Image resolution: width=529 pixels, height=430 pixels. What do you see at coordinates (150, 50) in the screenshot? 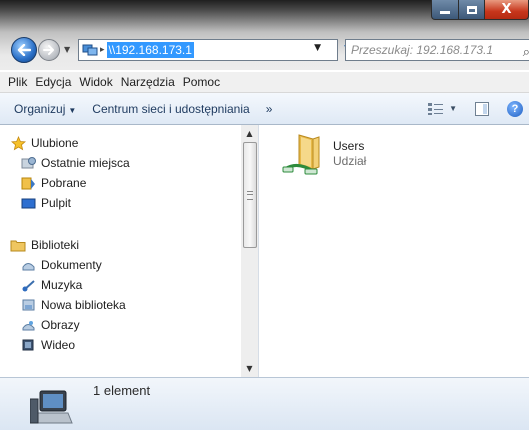
I see `address-path: \\192.168.173.1` at bounding box center [150, 50].